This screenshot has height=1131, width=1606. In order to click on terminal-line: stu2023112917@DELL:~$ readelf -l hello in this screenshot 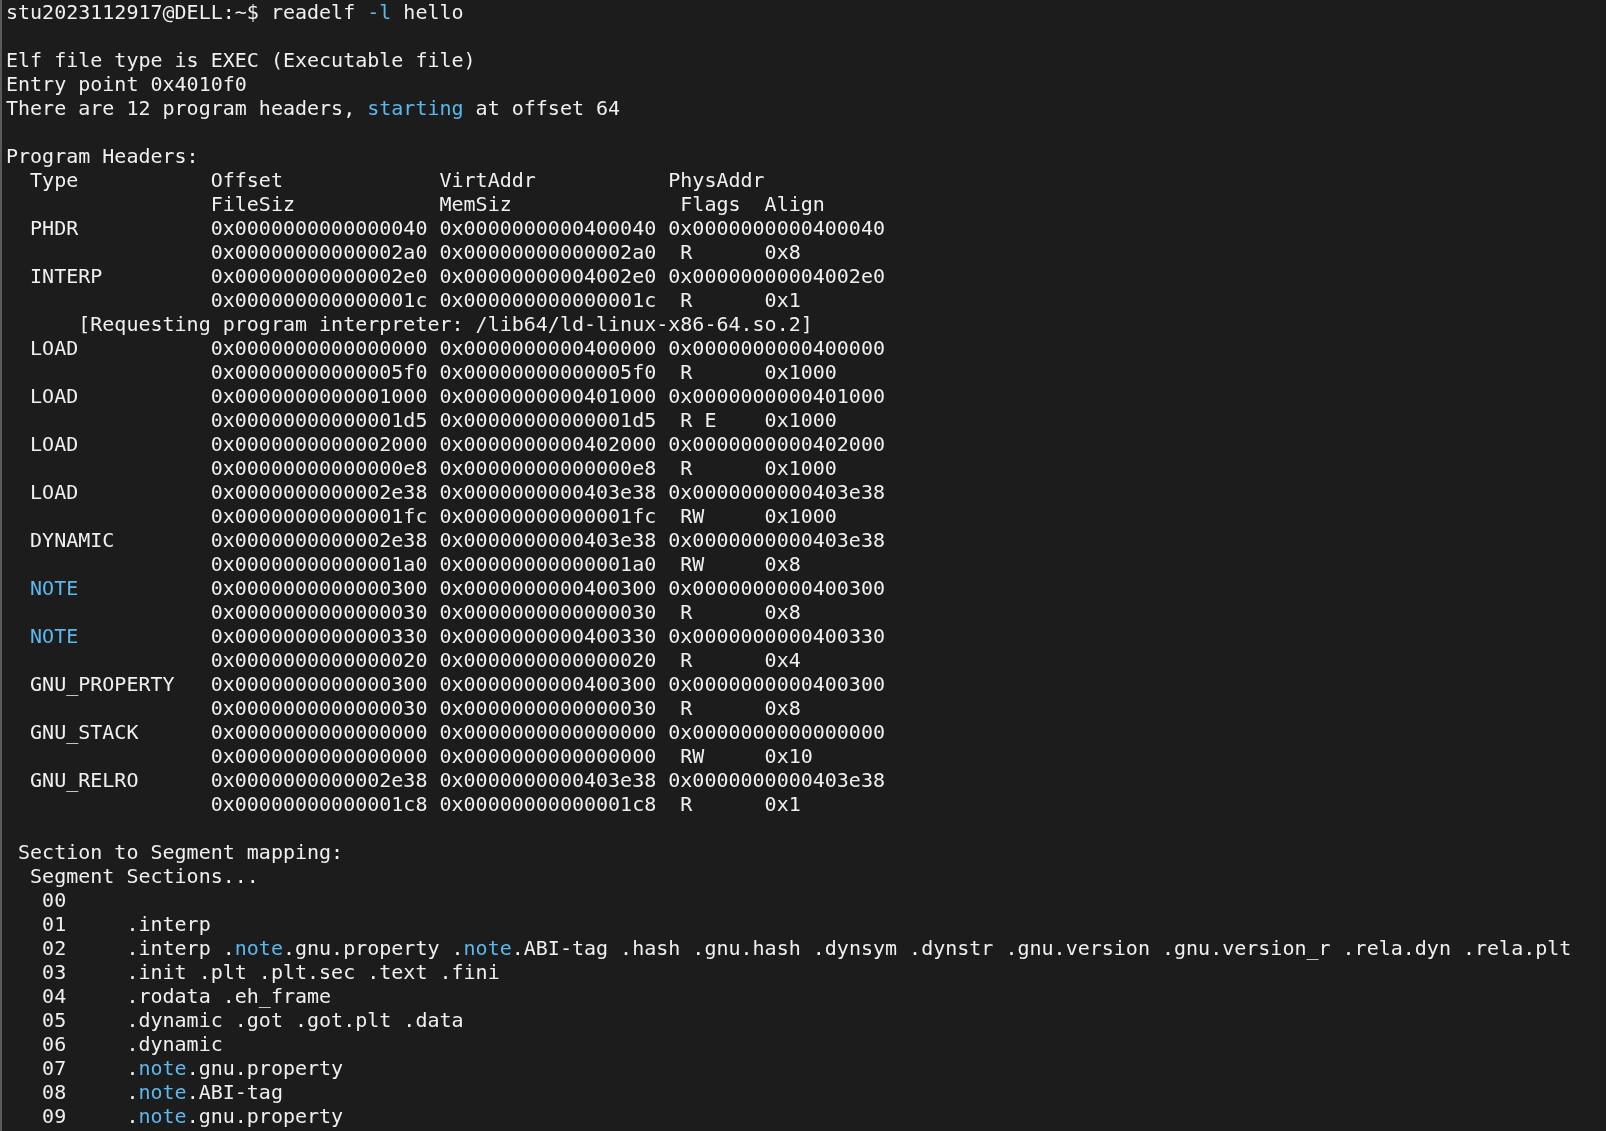, I will do `click(235, 12)`.